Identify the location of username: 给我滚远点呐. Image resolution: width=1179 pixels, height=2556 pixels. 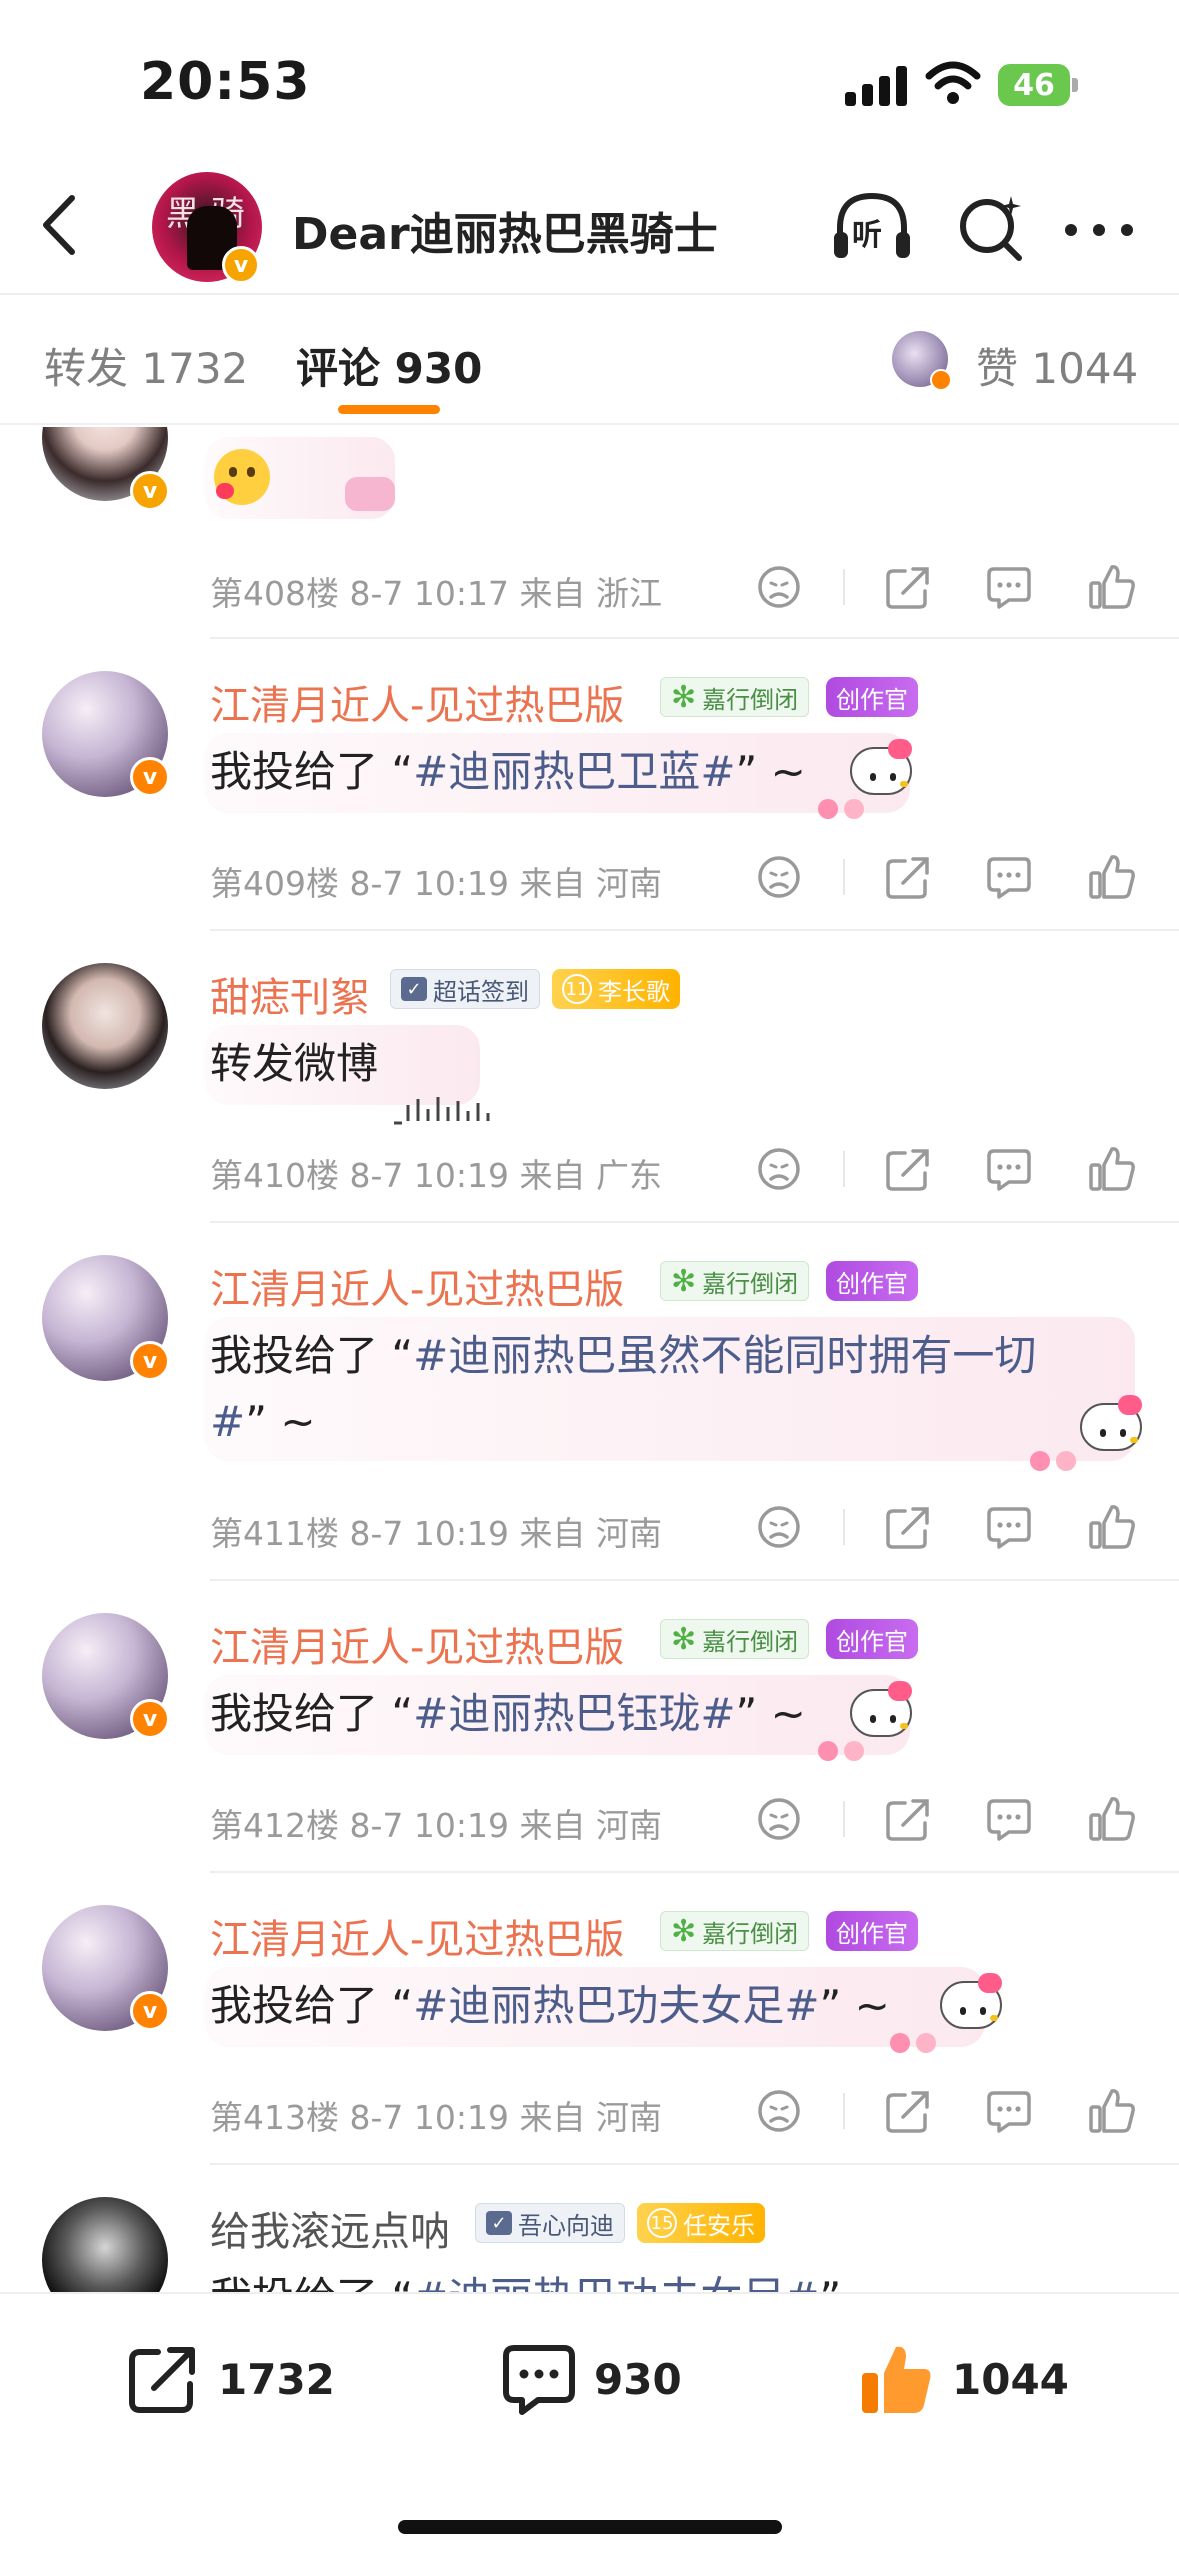
(330, 2228).